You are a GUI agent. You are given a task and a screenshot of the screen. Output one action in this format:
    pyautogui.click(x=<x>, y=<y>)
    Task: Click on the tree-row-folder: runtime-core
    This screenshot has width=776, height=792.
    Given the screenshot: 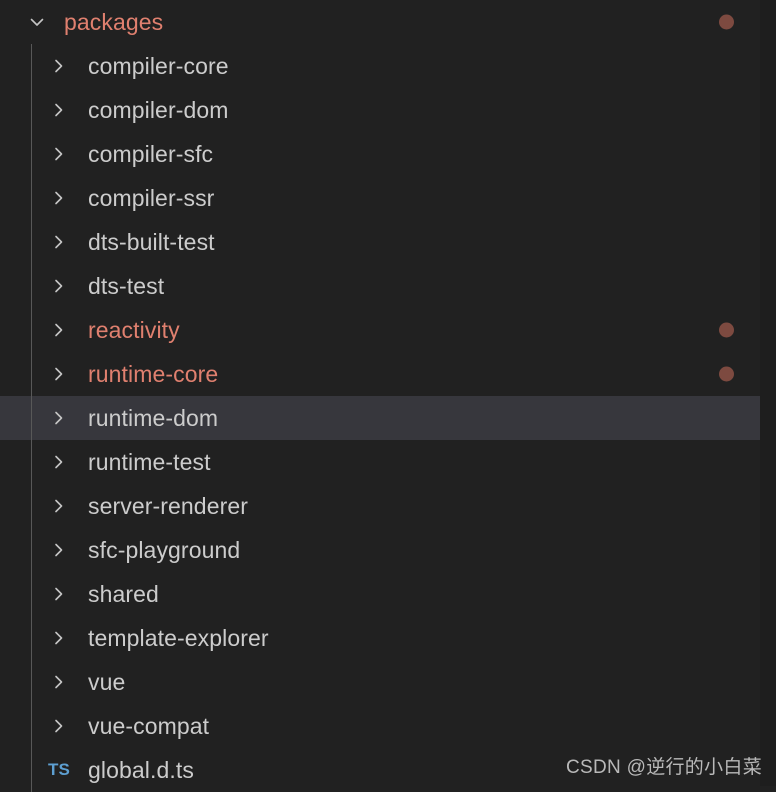 What is the action you would take?
    pyautogui.click(x=388, y=374)
    